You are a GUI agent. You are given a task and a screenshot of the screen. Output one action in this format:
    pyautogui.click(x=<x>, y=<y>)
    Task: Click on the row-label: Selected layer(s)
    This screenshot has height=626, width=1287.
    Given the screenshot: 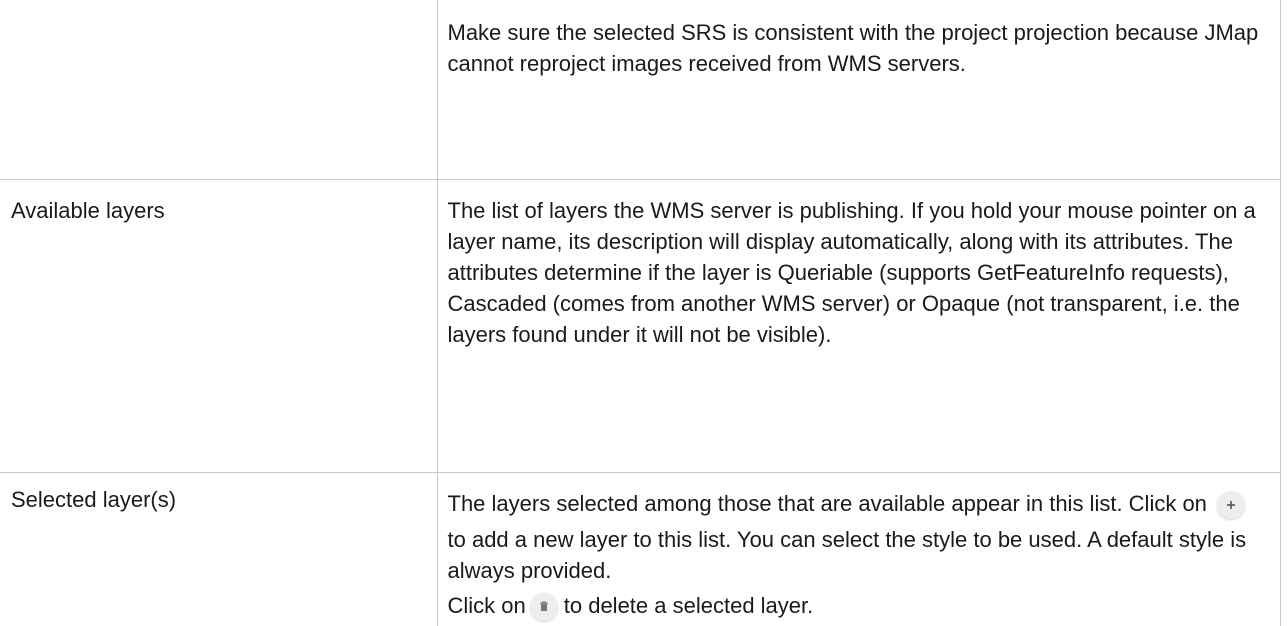 What is the action you would take?
    pyautogui.click(x=218, y=549)
    